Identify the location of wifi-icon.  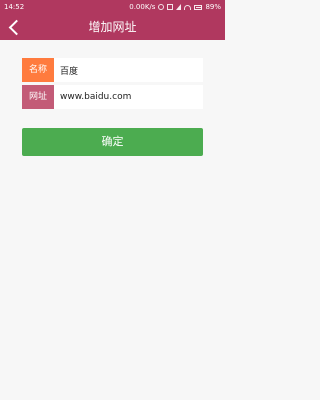
(188, 7).